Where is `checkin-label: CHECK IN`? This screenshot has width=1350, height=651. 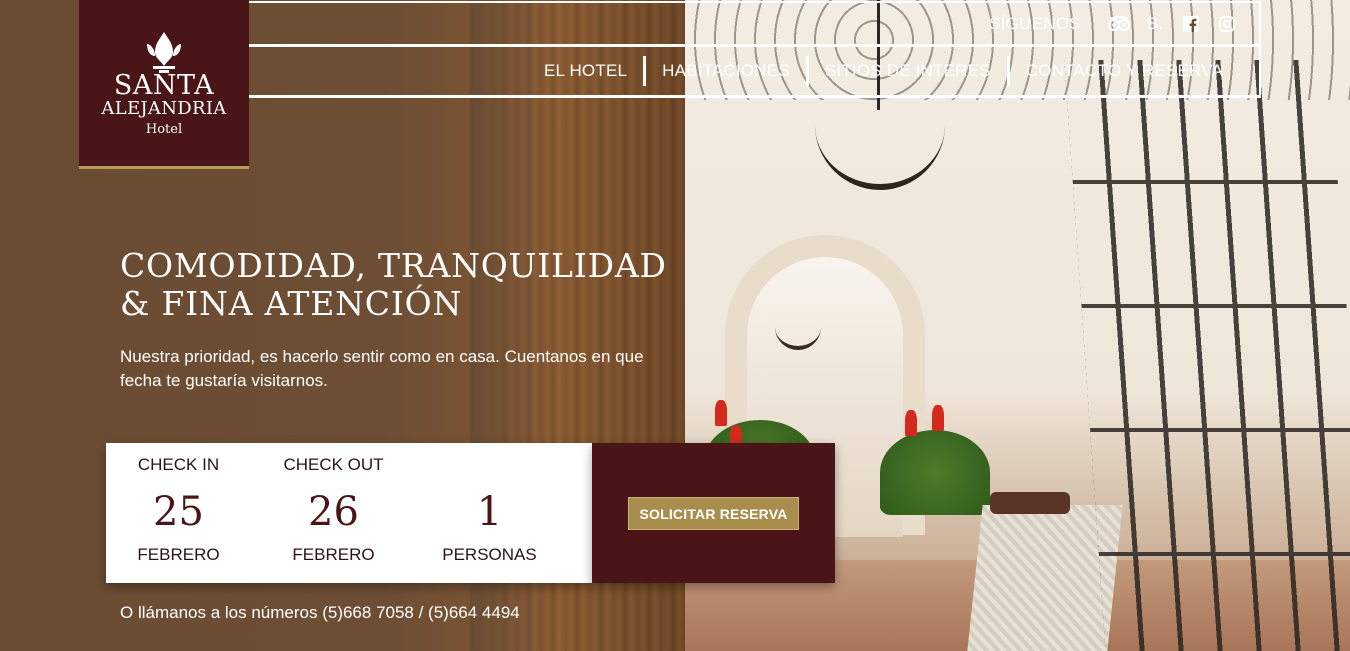 checkin-label: CHECK IN is located at coordinates (178, 464).